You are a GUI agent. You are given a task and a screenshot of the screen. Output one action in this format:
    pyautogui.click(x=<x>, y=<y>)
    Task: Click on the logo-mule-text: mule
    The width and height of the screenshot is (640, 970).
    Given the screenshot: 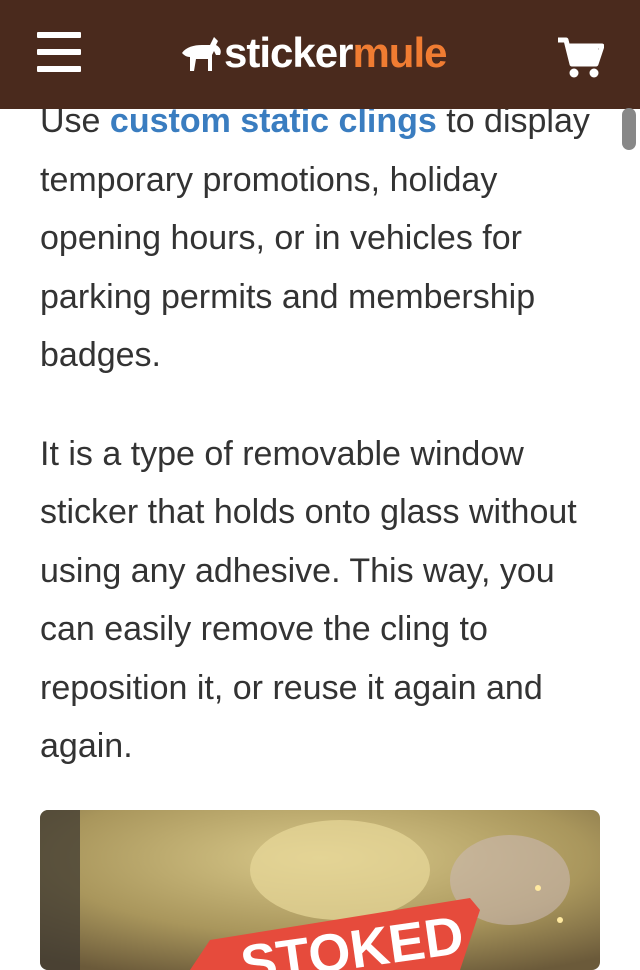 What is the action you would take?
    pyautogui.click(x=399, y=52)
    